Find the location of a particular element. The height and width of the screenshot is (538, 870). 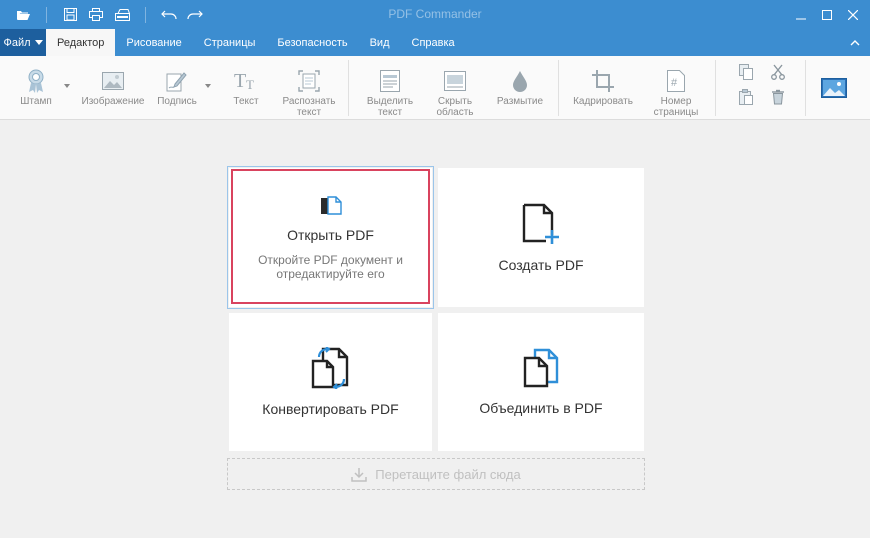

window-controls is located at coordinates (829, 14).